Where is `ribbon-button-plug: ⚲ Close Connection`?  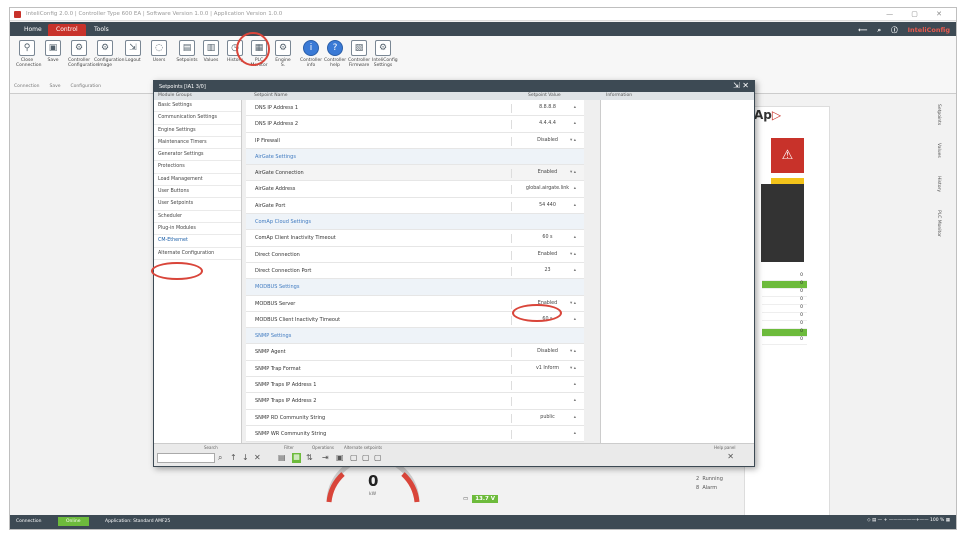
ribbon-button-plug: ⚲ Close Connection is located at coordinates (28, 54).